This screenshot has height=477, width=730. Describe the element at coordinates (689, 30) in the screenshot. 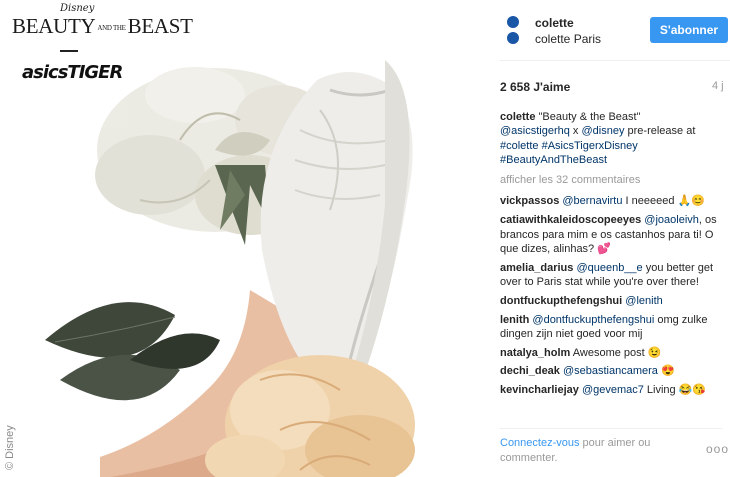

I see `follow-button: S'abonner` at that location.